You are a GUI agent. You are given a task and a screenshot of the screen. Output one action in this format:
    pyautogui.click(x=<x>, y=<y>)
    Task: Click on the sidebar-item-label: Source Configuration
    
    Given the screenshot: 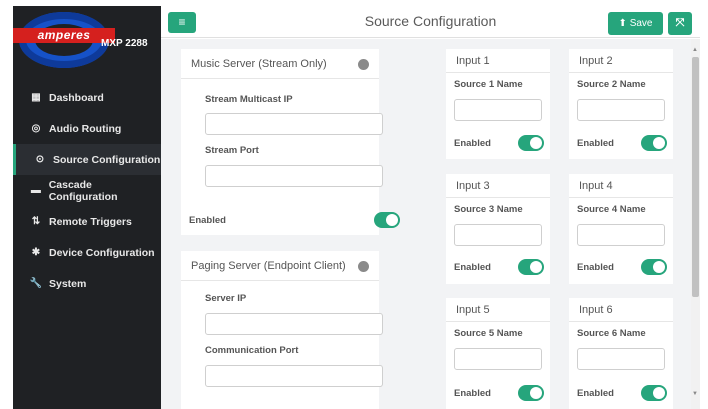 What is the action you would take?
    pyautogui.click(x=107, y=159)
    